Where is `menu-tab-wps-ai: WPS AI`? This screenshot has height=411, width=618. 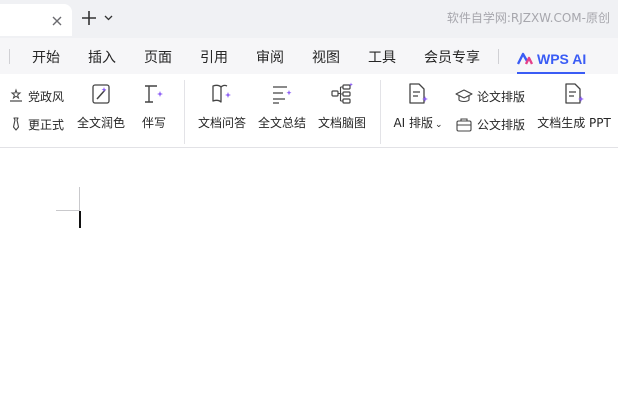 menu-tab-wps-ai: WPS AI is located at coordinates (552, 60).